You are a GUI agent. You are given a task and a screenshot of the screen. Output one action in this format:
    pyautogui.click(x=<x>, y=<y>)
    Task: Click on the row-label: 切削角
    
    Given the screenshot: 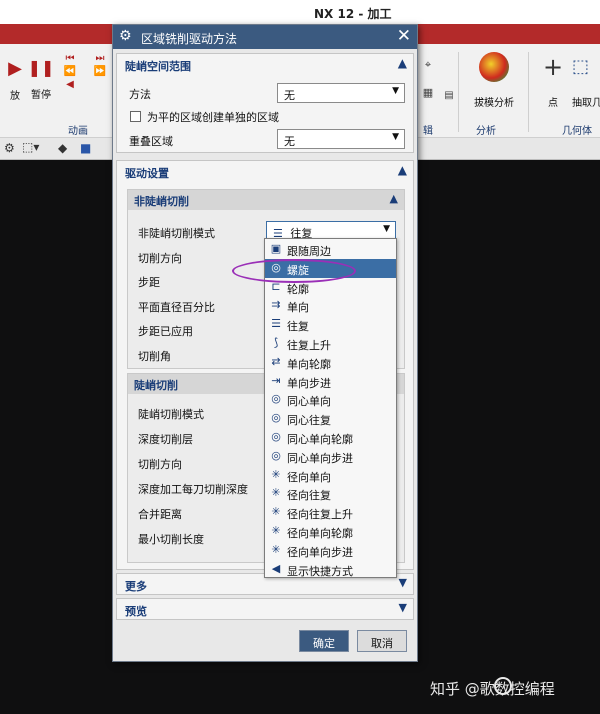 What is the action you would take?
    pyautogui.click(x=154, y=356)
    